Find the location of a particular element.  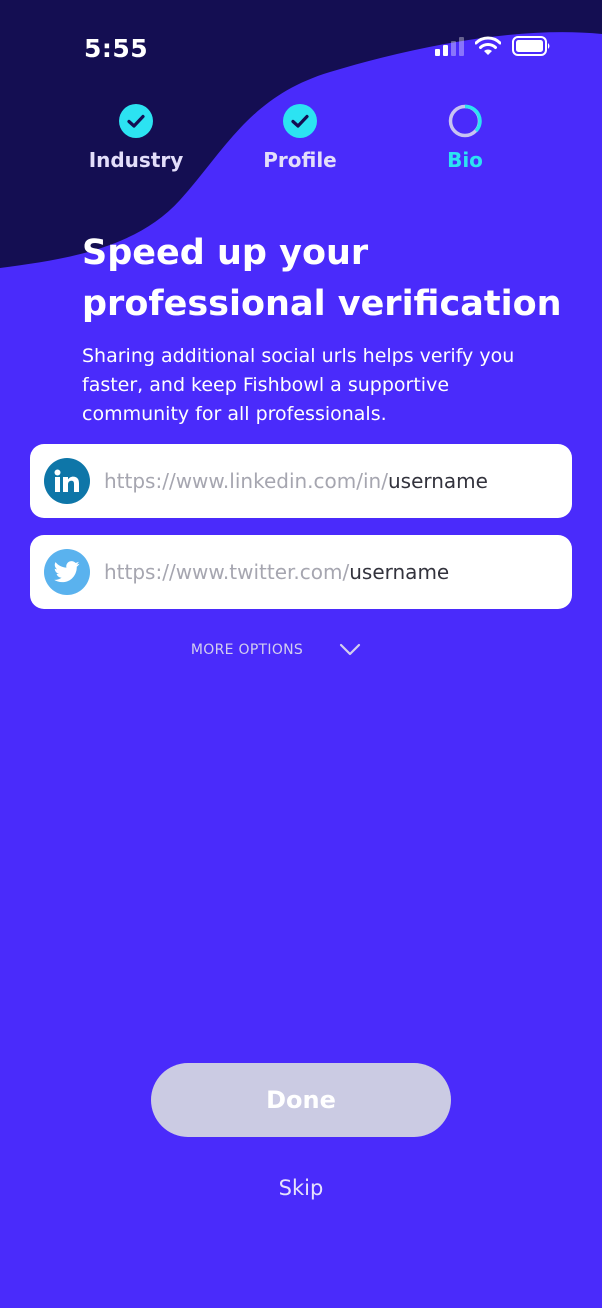

linkedin-icon is located at coordinates (67, 481).